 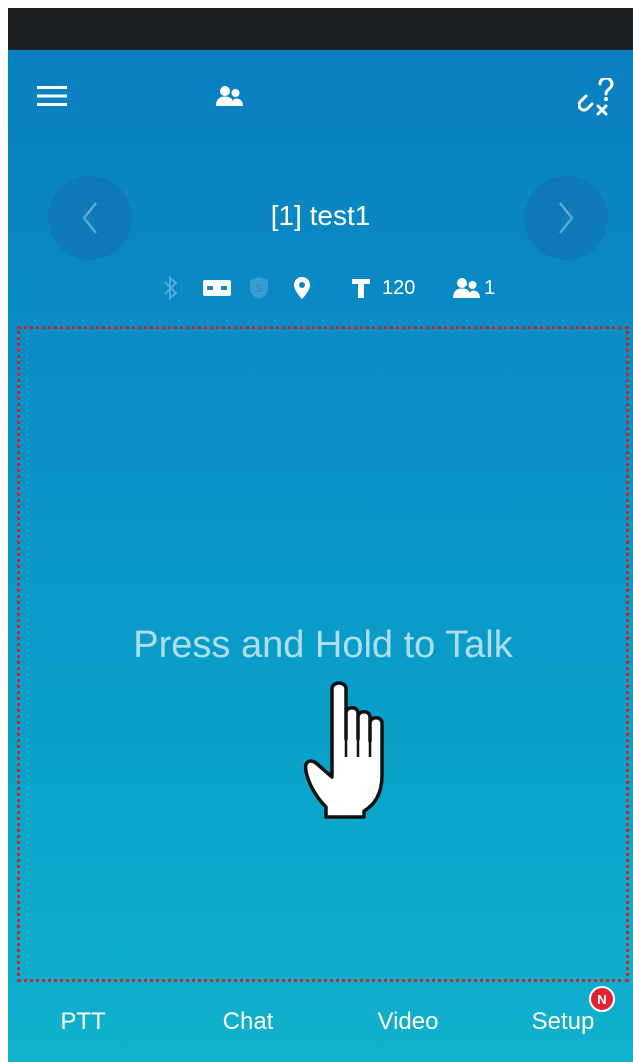 What do you see at coordinates (361, 288) in the screenshot?
I see `text-icon` at bounding box center [361, 288].